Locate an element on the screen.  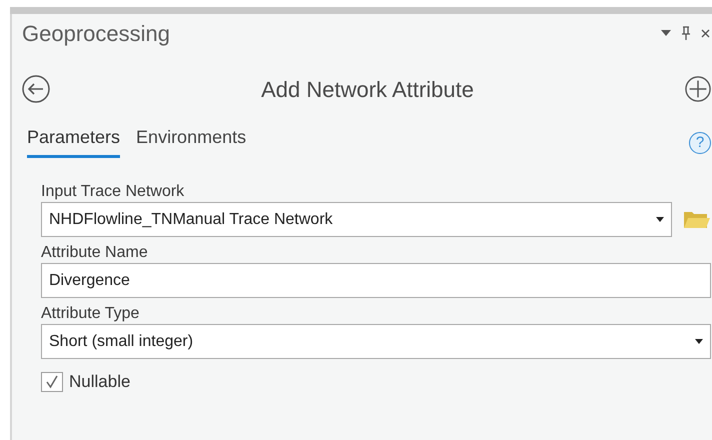
input-field: Divergence is located at coordinates (376, 280).